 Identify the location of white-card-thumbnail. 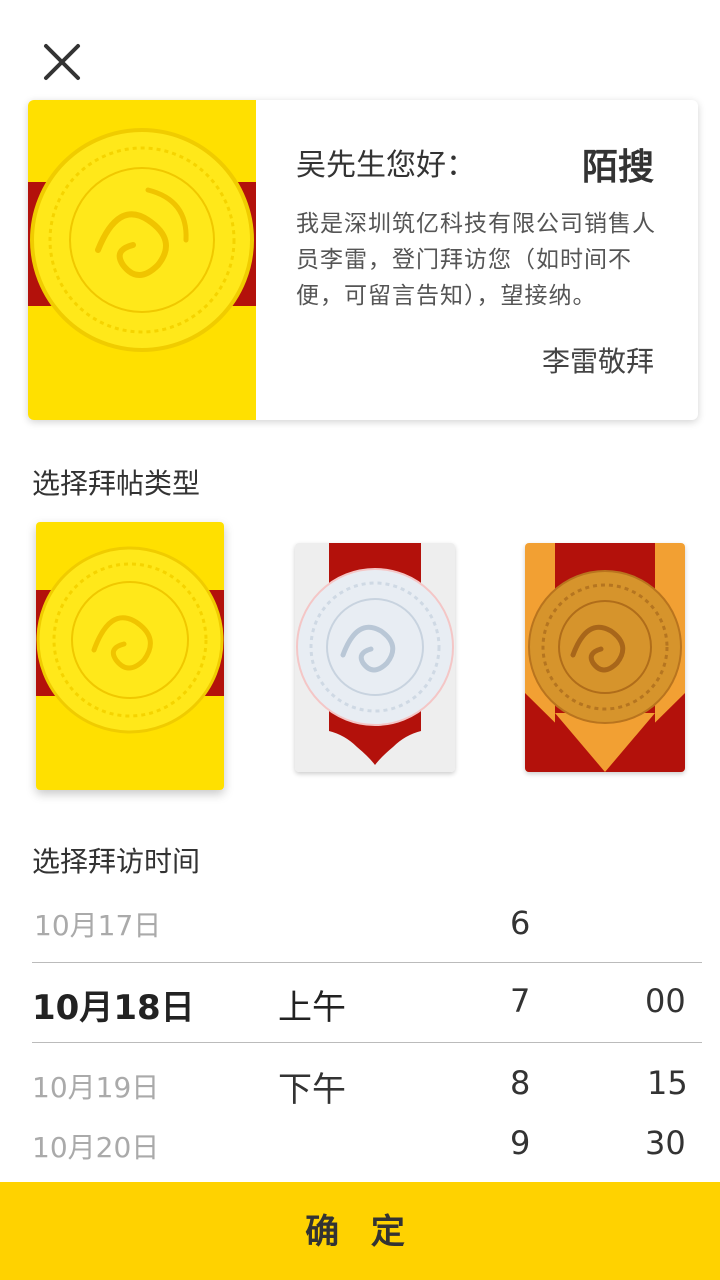
(375, 657).